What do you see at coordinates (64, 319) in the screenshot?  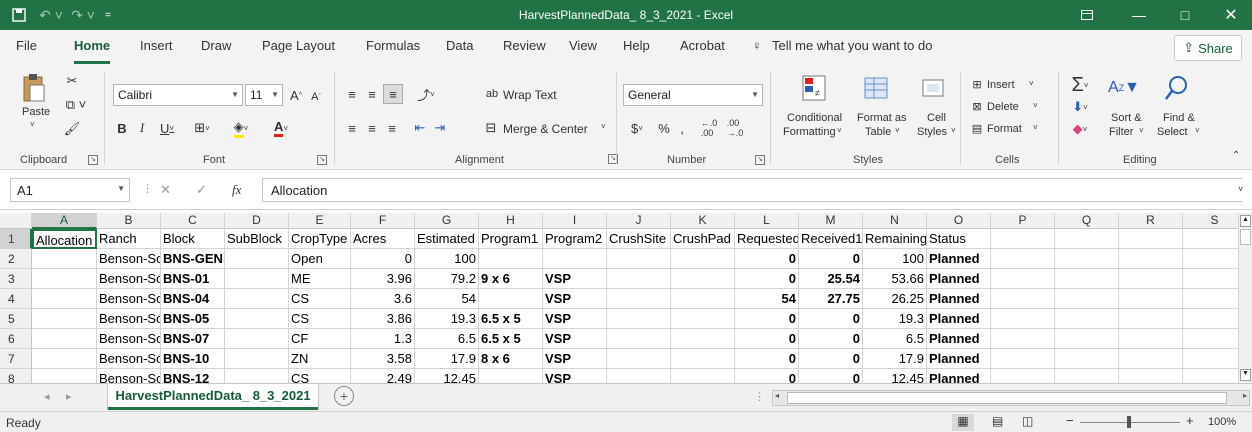 I see `cell-a5` at bounding box center [64, 319].